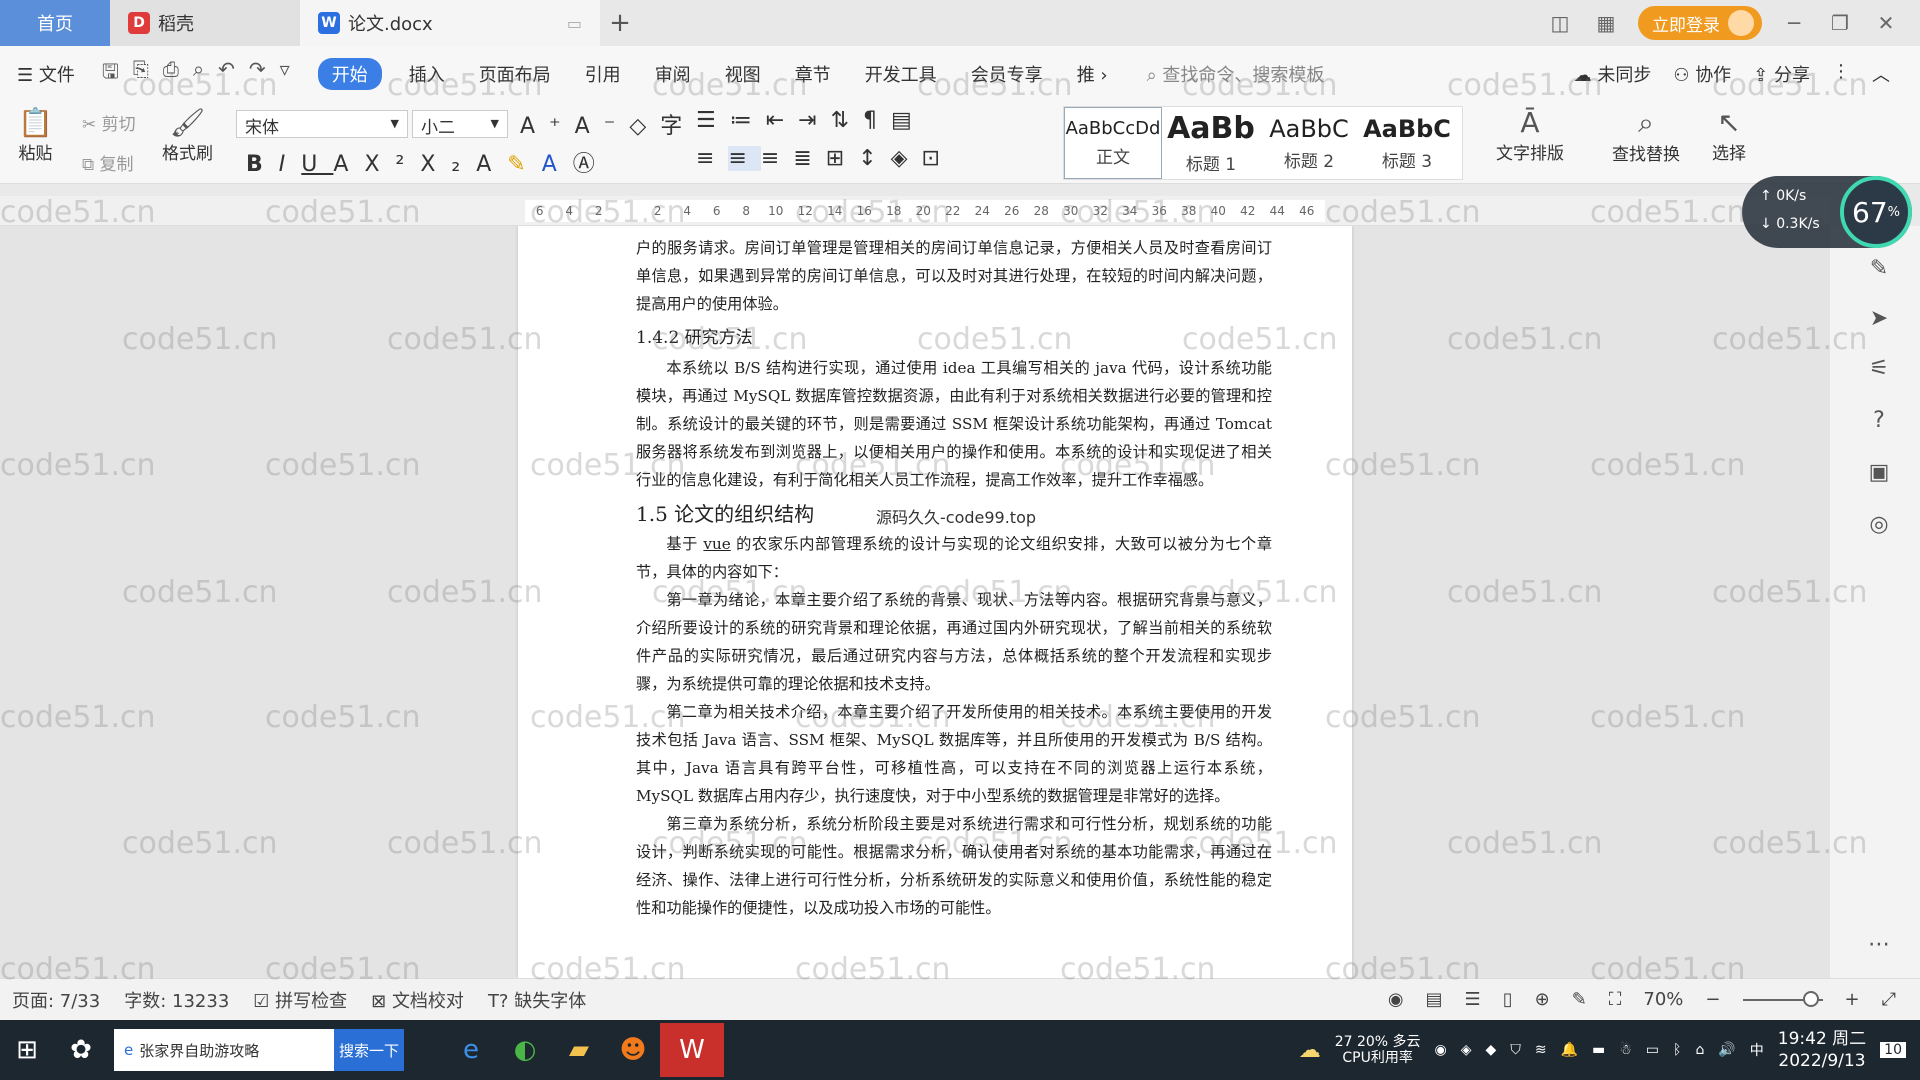 Image resolution: width=1920 pixels, height=1080 pixels. Describe the element at coordinates (847, 120) in the screenshot. I see `sort-icon: ⇅` at that location.